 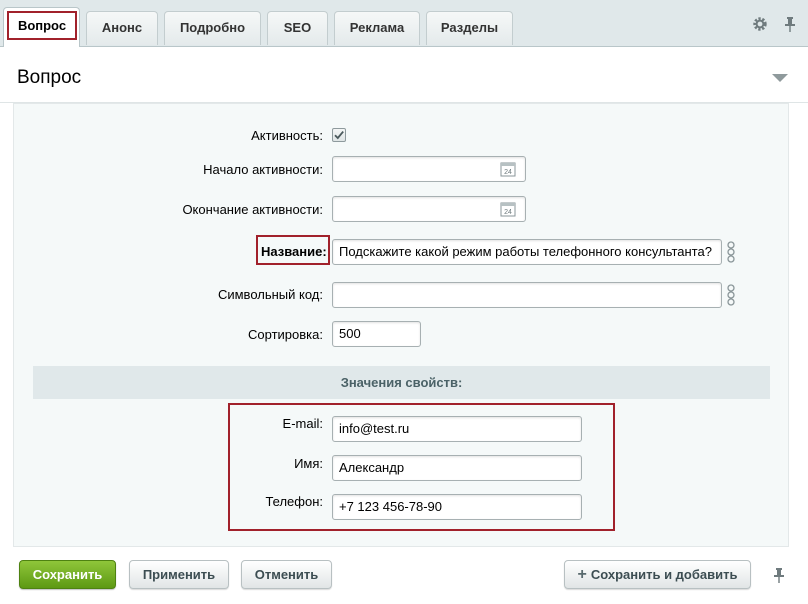 I want to click on collapse-arrow-icon, so click(x=780, y=78).